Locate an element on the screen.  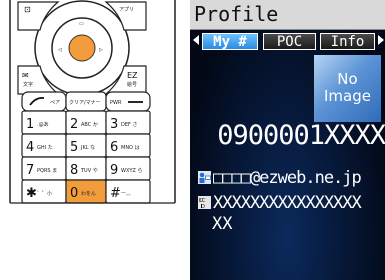
profile-image-placeholder: No Image is located at coordinates (347, 88).